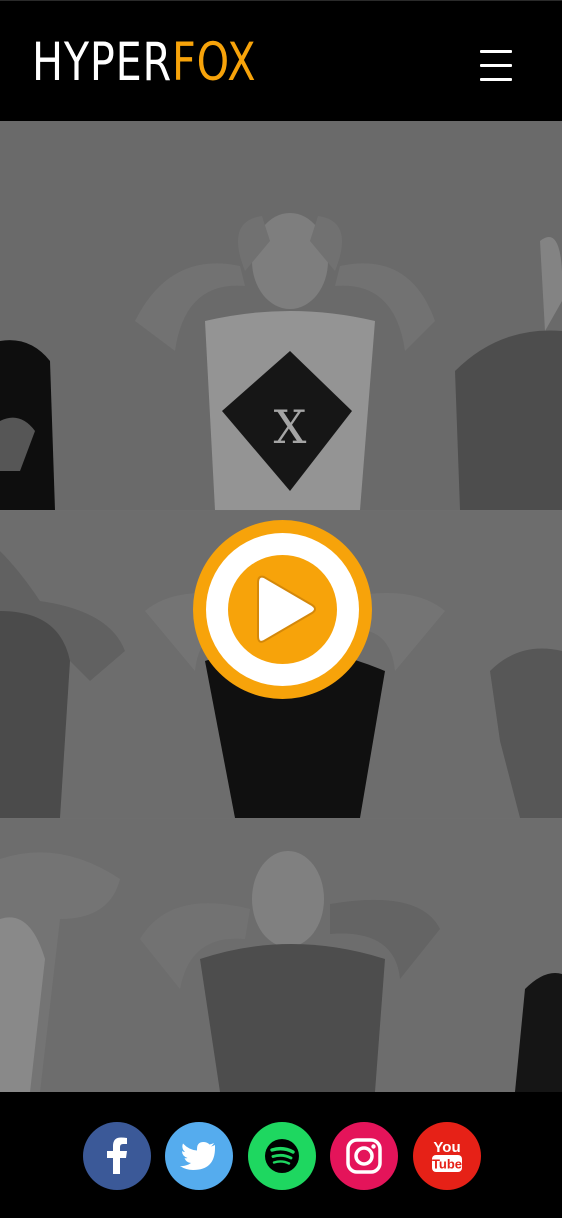  What do you see at coordinates (214, 62) in the screenshot?
I see `logo-text-fox: FOX` at bounding box center [214, 62].